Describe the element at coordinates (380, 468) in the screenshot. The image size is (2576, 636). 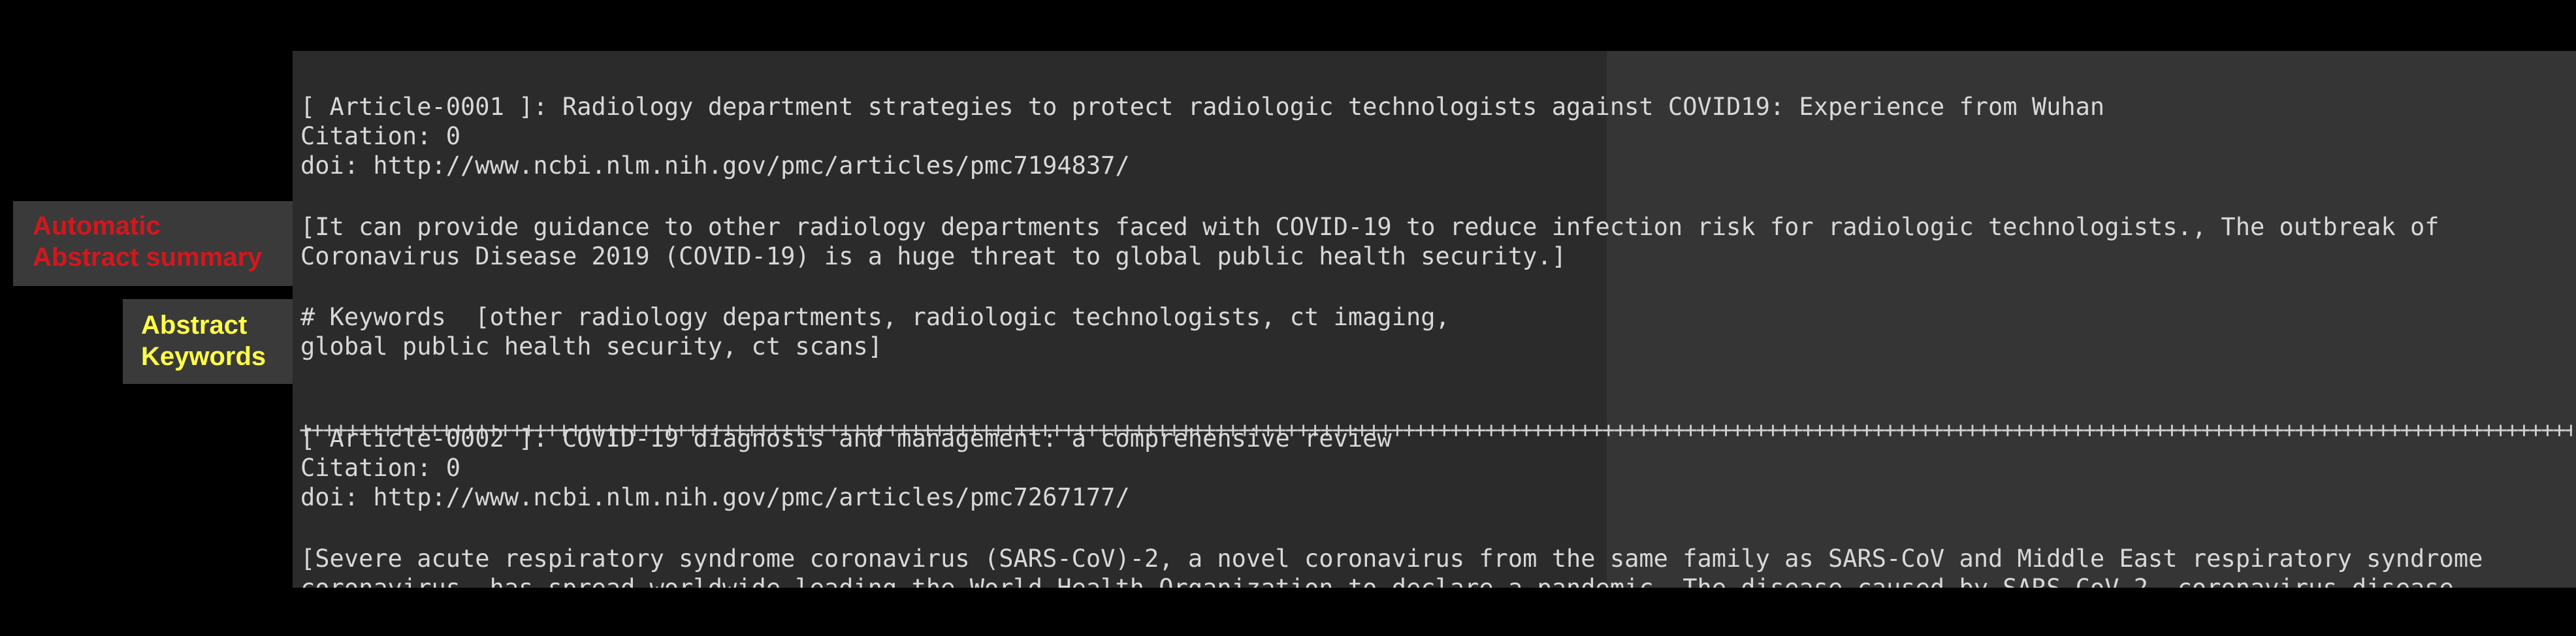
I see `article-2-citation: Citation: 0` at that location.